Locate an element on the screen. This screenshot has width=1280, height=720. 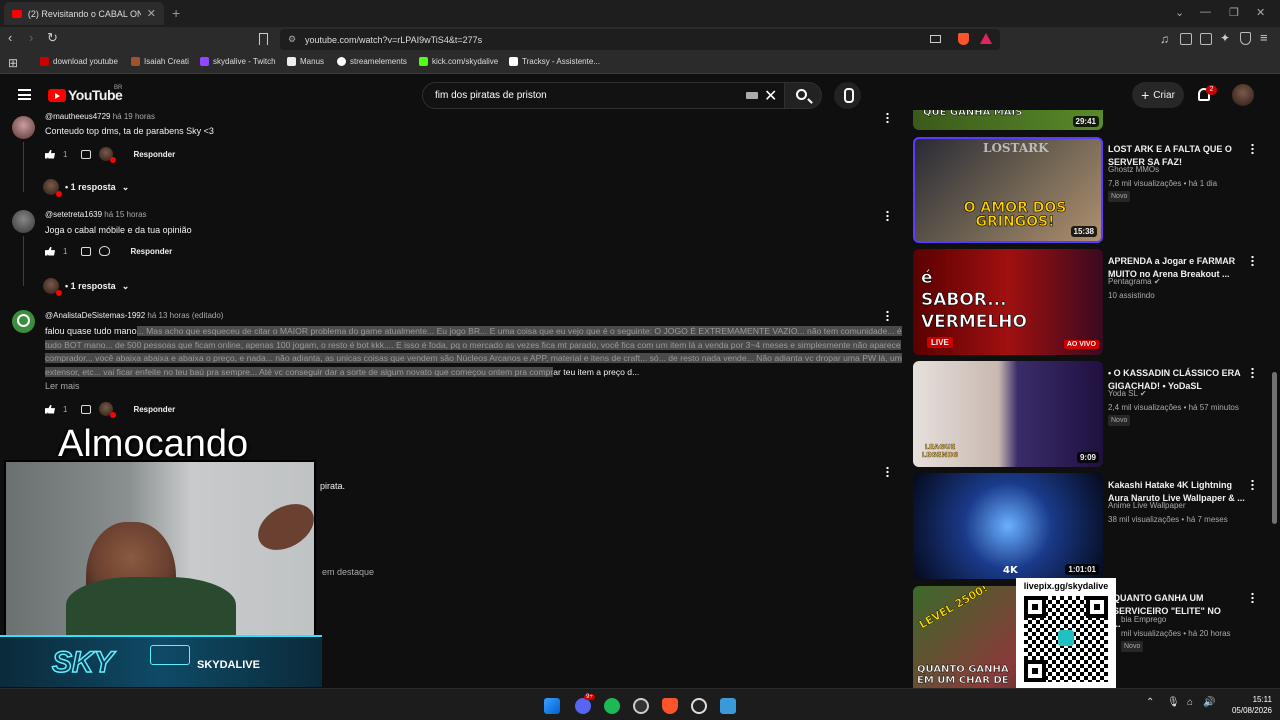
notepad-icon is located at coordinates (728, 706).